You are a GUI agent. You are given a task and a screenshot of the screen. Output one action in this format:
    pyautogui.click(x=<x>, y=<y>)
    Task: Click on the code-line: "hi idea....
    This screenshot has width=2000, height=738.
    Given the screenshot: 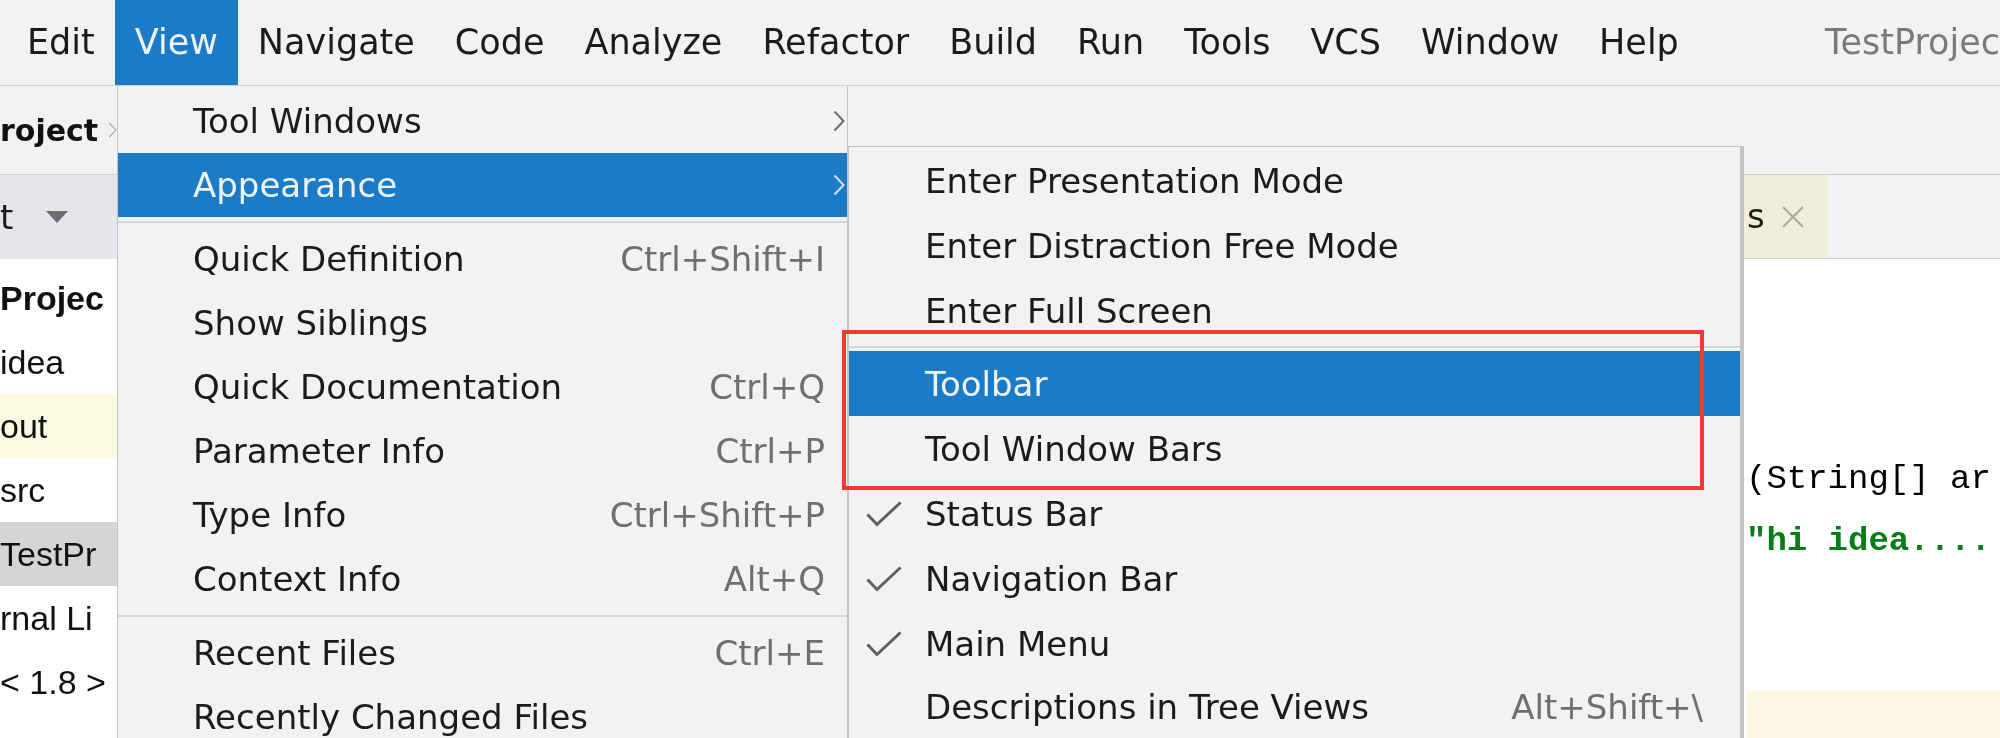 What is the action you would take?
    pyautogui.click(x=1869, y=541)
    